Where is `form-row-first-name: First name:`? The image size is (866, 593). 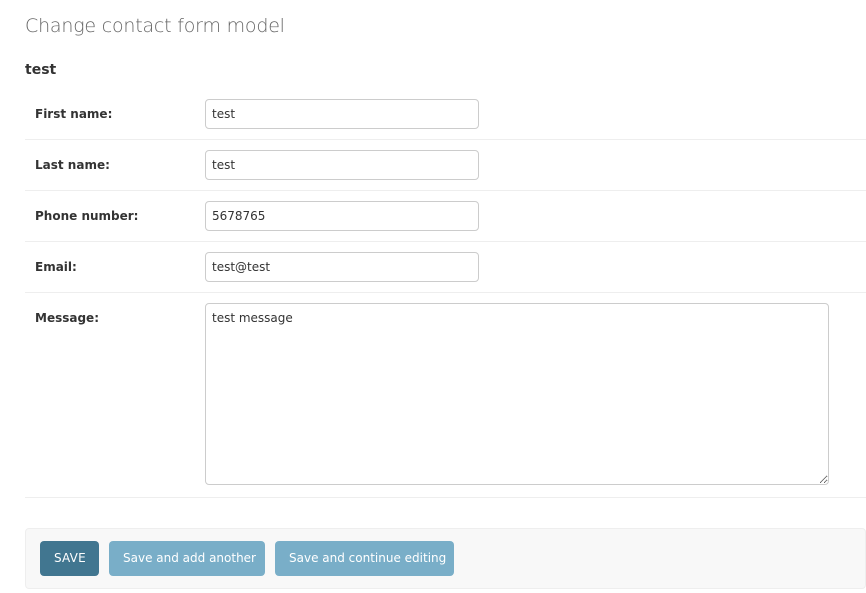 form-row-first-name: First name: is located at coordinates (445, 114).